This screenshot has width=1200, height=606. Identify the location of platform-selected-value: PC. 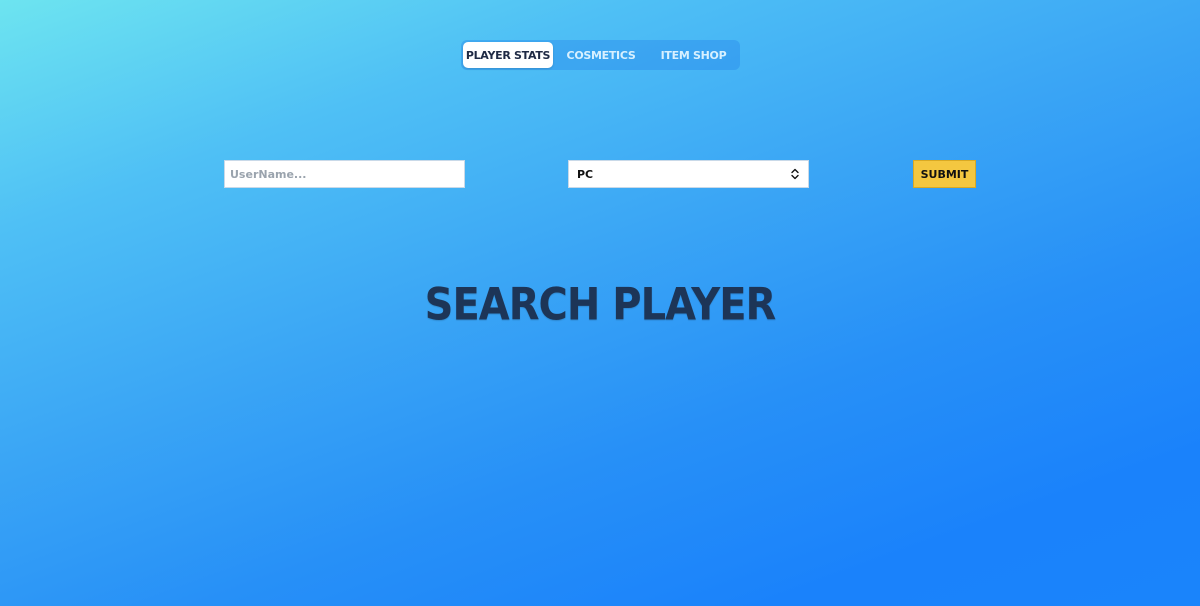
(585, 174).